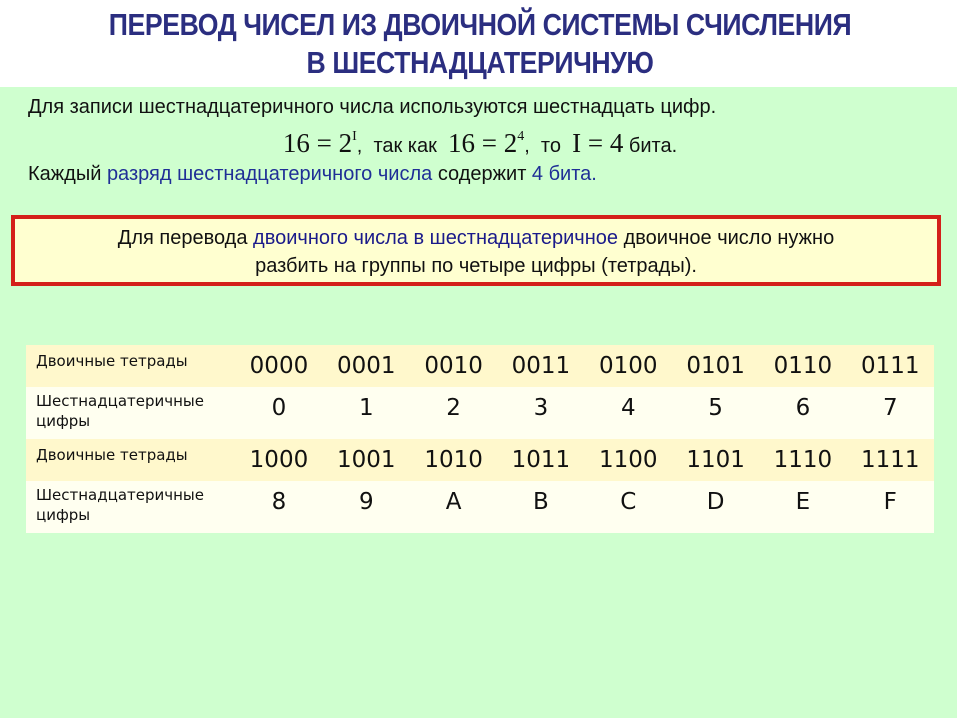 The width and height of the screenshot is (960, 720). Describe the element at coordinates (598, 143) in the screenshot. I see `formula-part-3: I = 4` at that location.